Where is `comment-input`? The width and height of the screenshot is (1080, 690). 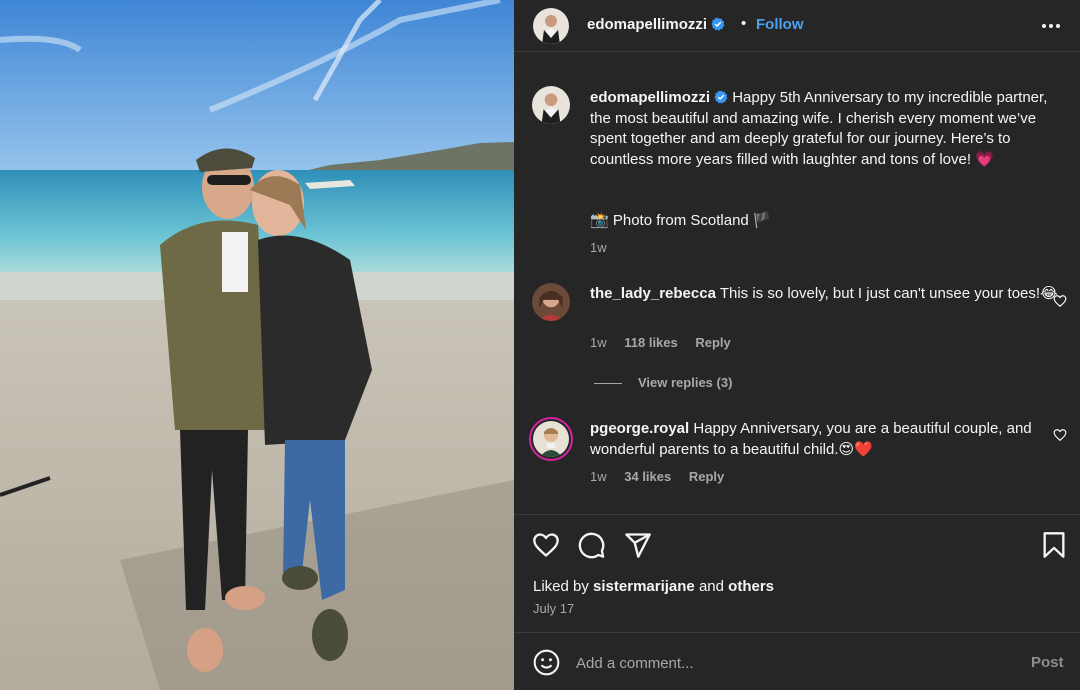 comment-input is located at coordinates (786, 663).